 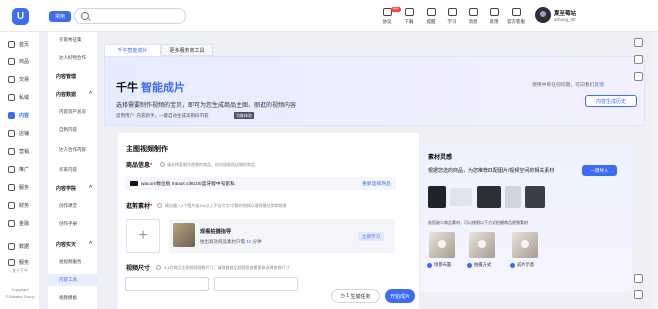 What do you see at coordinates (20, 169) in the screenshot?
I see `nav-item-promotion: 推广` at bounding box center [20, 169].